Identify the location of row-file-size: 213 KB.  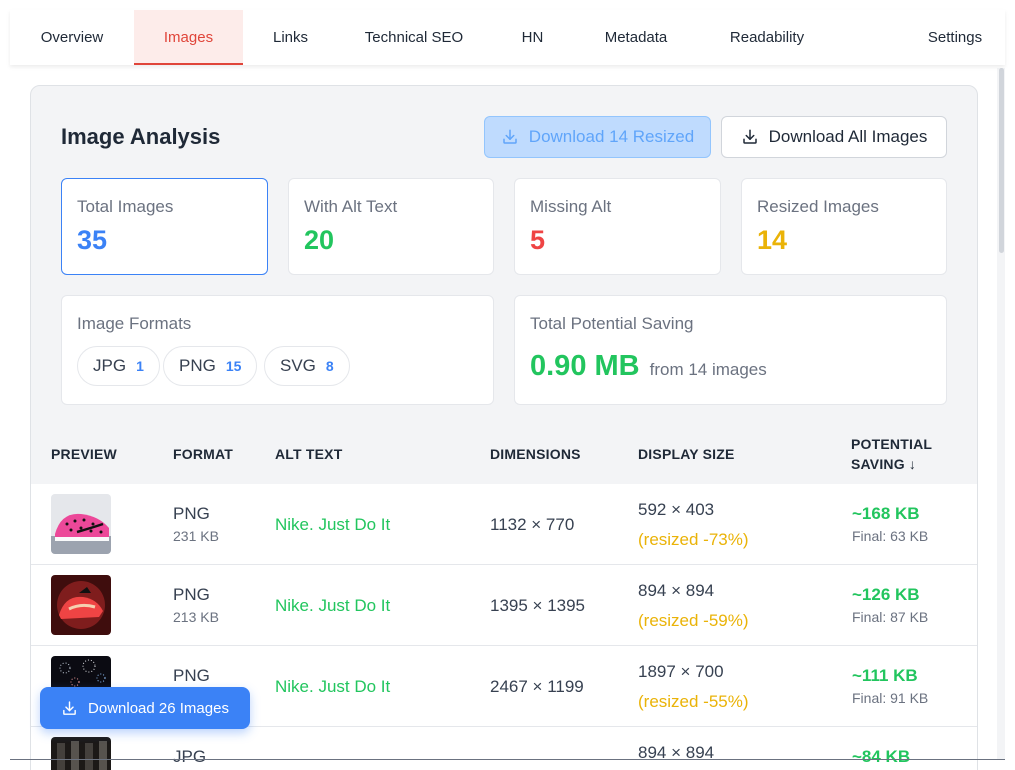
(196, 617).